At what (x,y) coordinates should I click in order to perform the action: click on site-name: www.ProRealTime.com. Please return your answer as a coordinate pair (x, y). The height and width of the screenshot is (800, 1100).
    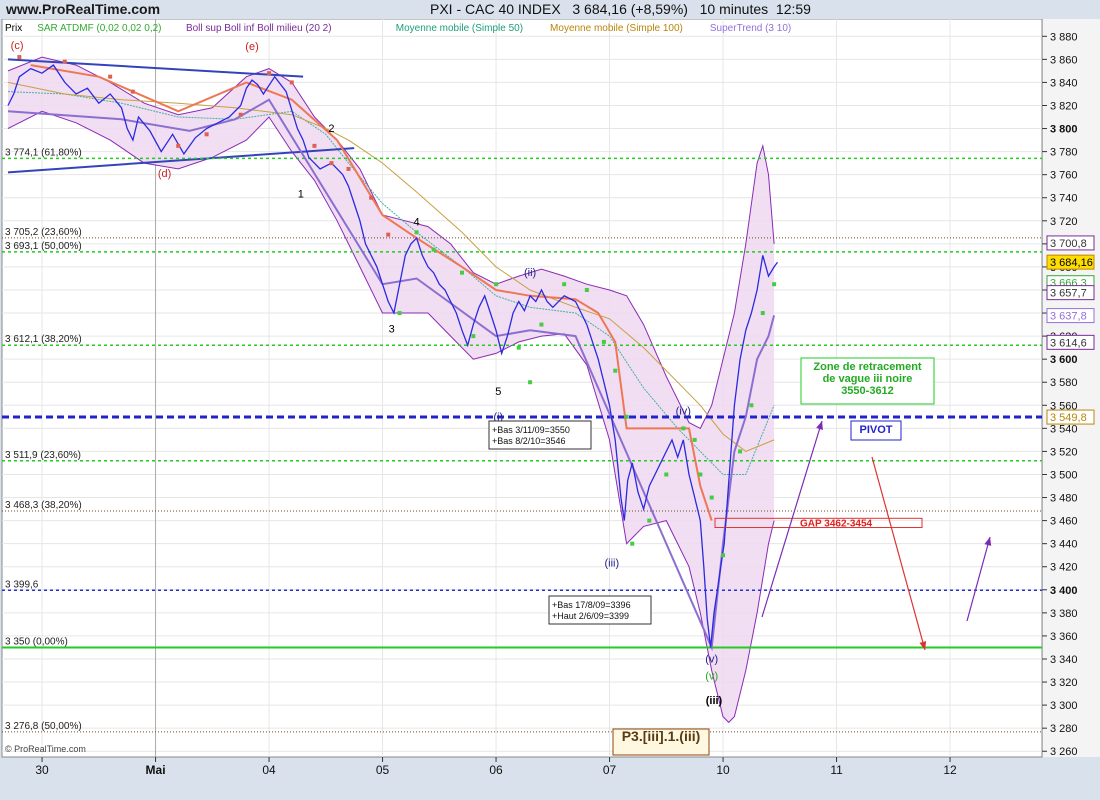
    Looking at the image, I should click on (83, 9).